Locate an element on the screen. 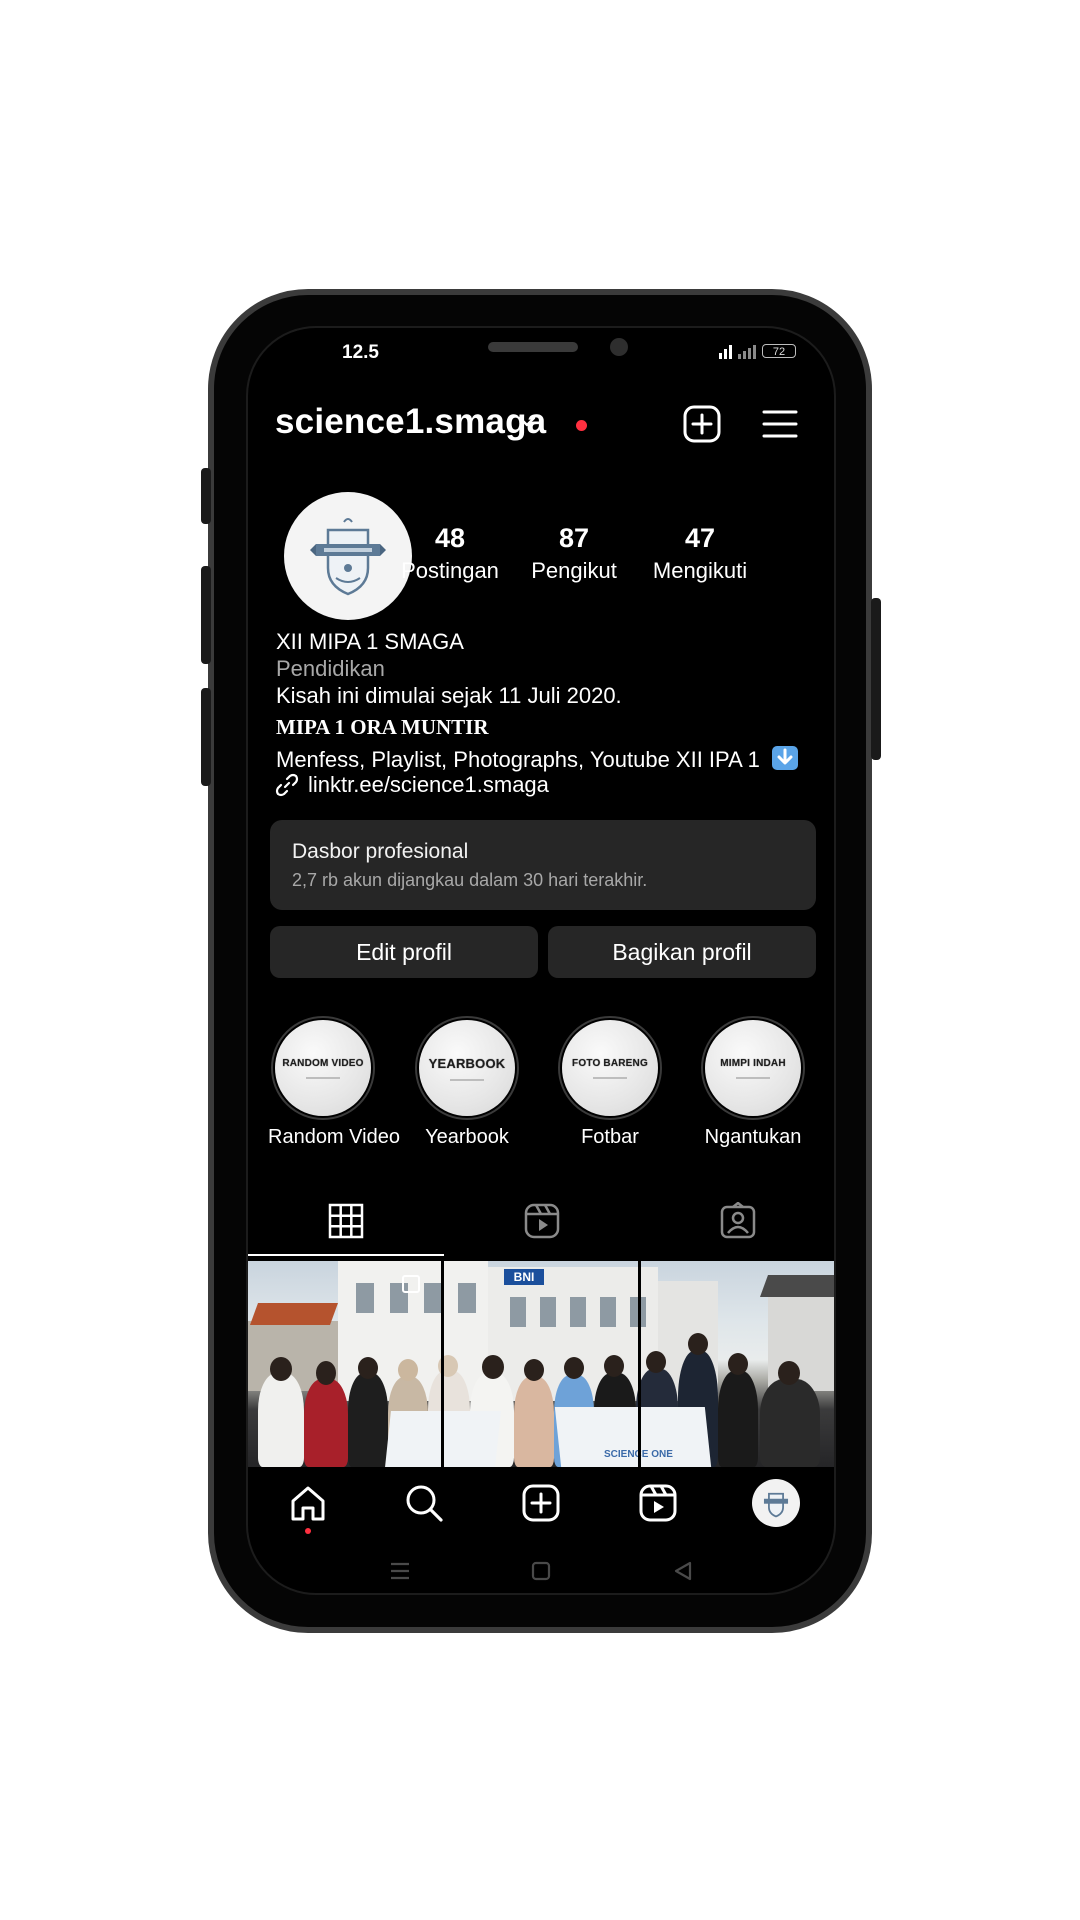 The image size is (1080, 1920). share-profile-button: Bagikan profil is located at coordinates (682, 952).